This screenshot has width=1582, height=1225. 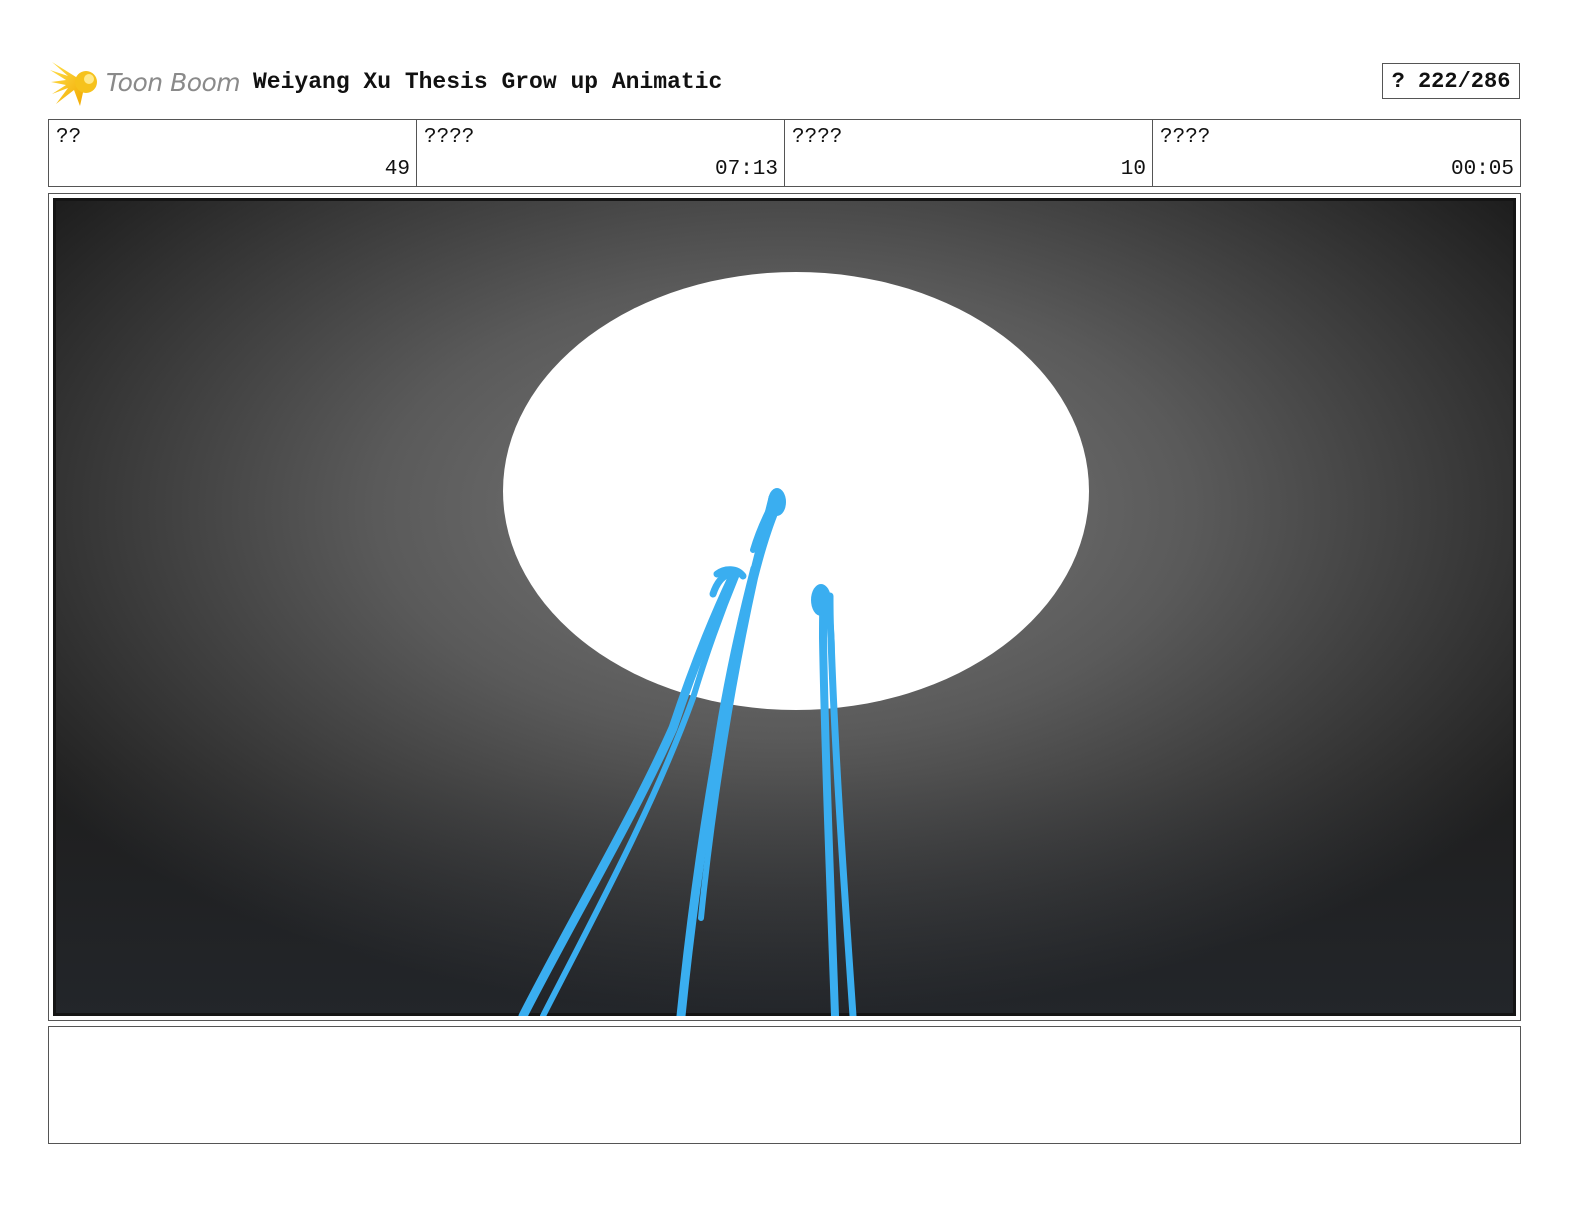 What do you see at coordinates (397, 169) in the screenshot?
I see `info-value: 49` at bounding box center [397, 169].